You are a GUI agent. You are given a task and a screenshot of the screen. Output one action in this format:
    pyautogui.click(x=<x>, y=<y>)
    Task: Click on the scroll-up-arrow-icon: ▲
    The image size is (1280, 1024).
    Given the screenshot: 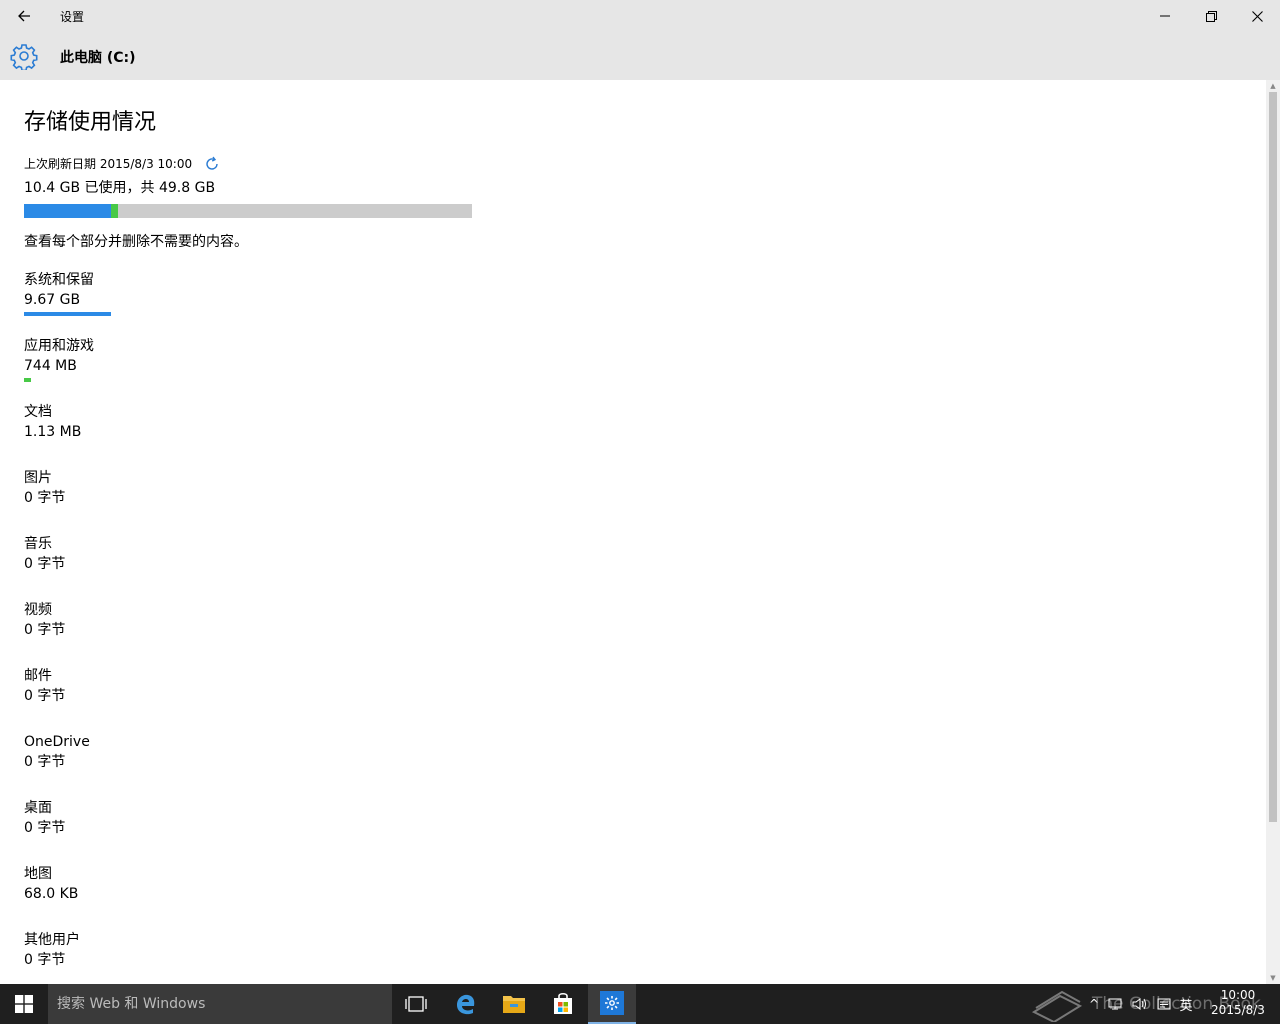 What is the action you would take?
    pyautogui.click(x=1273, y=86)
    